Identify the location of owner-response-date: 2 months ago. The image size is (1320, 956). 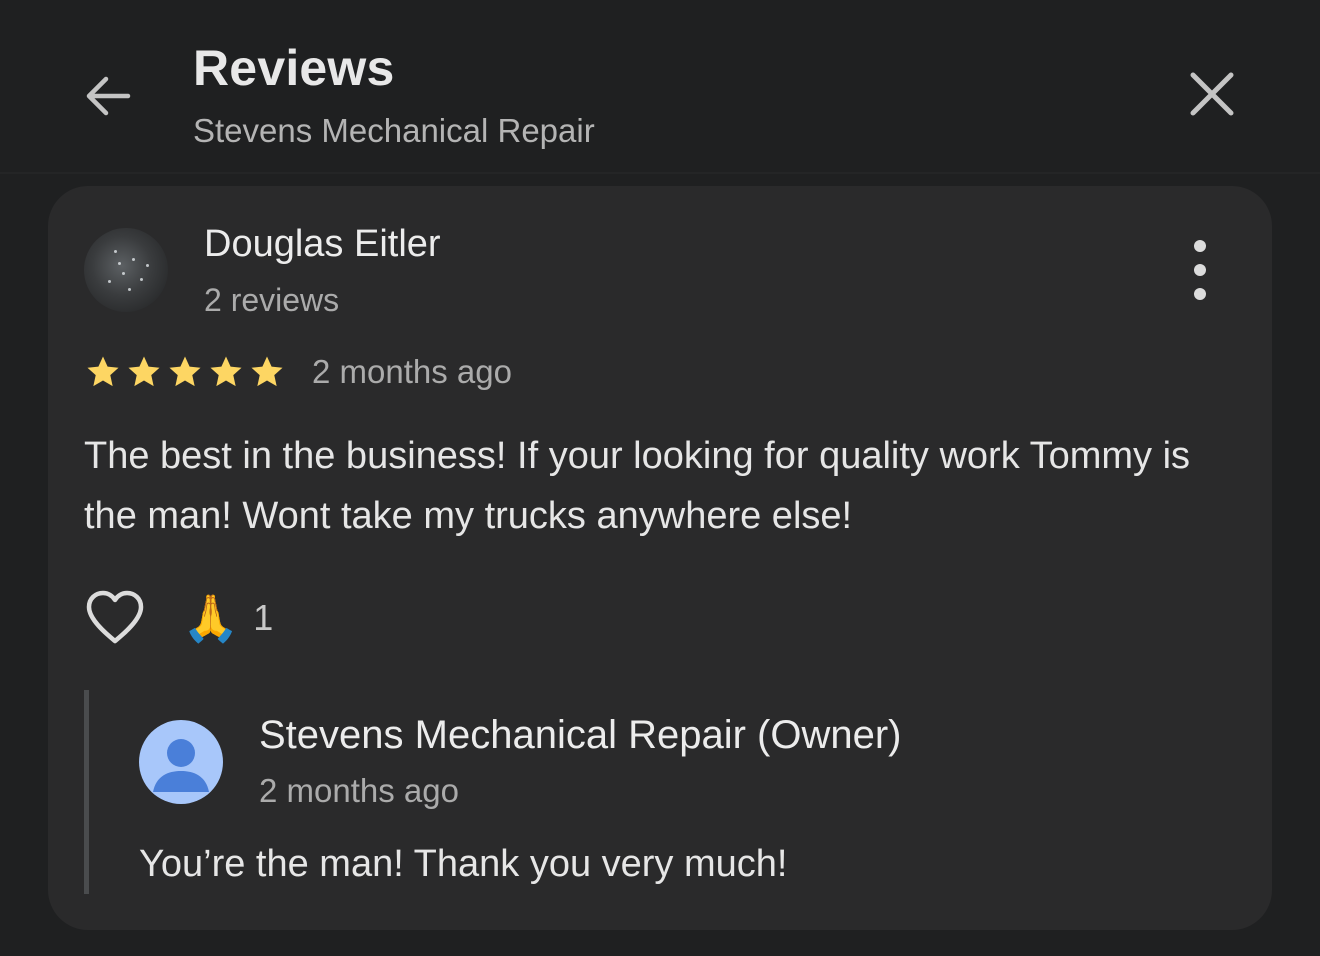
(359, 790).